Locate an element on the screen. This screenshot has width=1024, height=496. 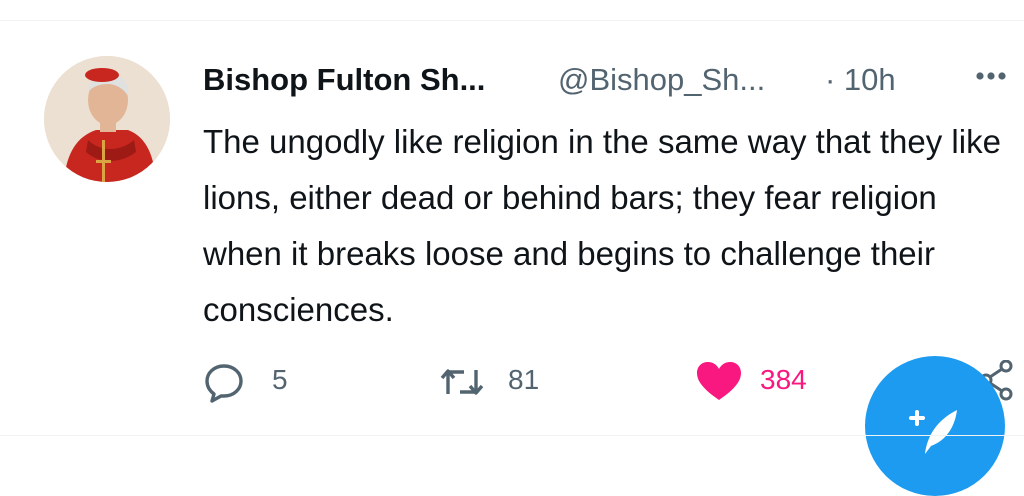
compose-tweet-button is located at coordinates (935, 426).